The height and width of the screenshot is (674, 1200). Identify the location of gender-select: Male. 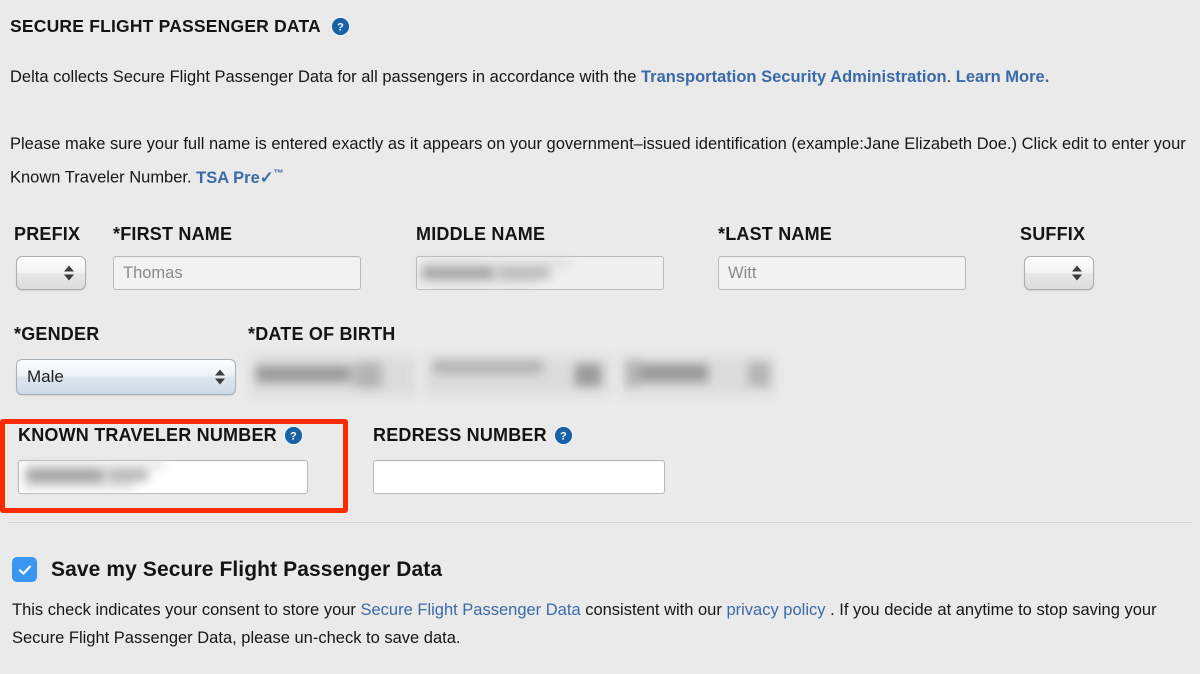
(126, 377).